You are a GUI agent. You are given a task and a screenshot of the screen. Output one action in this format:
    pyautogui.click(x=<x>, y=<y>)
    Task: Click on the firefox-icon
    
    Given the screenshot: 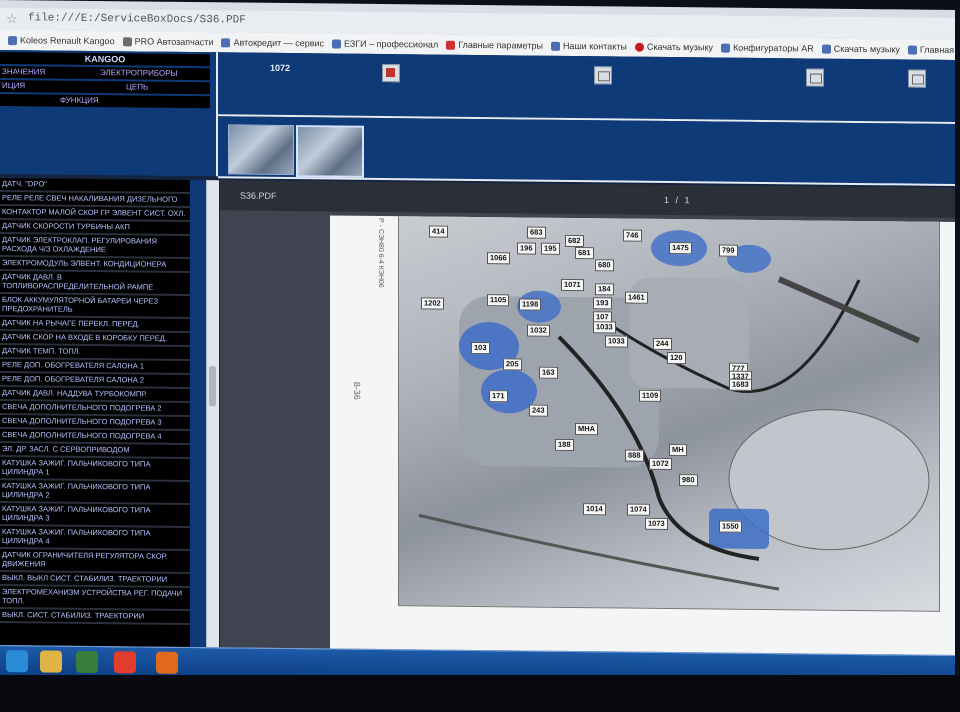 What is the action you would take?
    pyautogui.click(x=167, y=662)
    